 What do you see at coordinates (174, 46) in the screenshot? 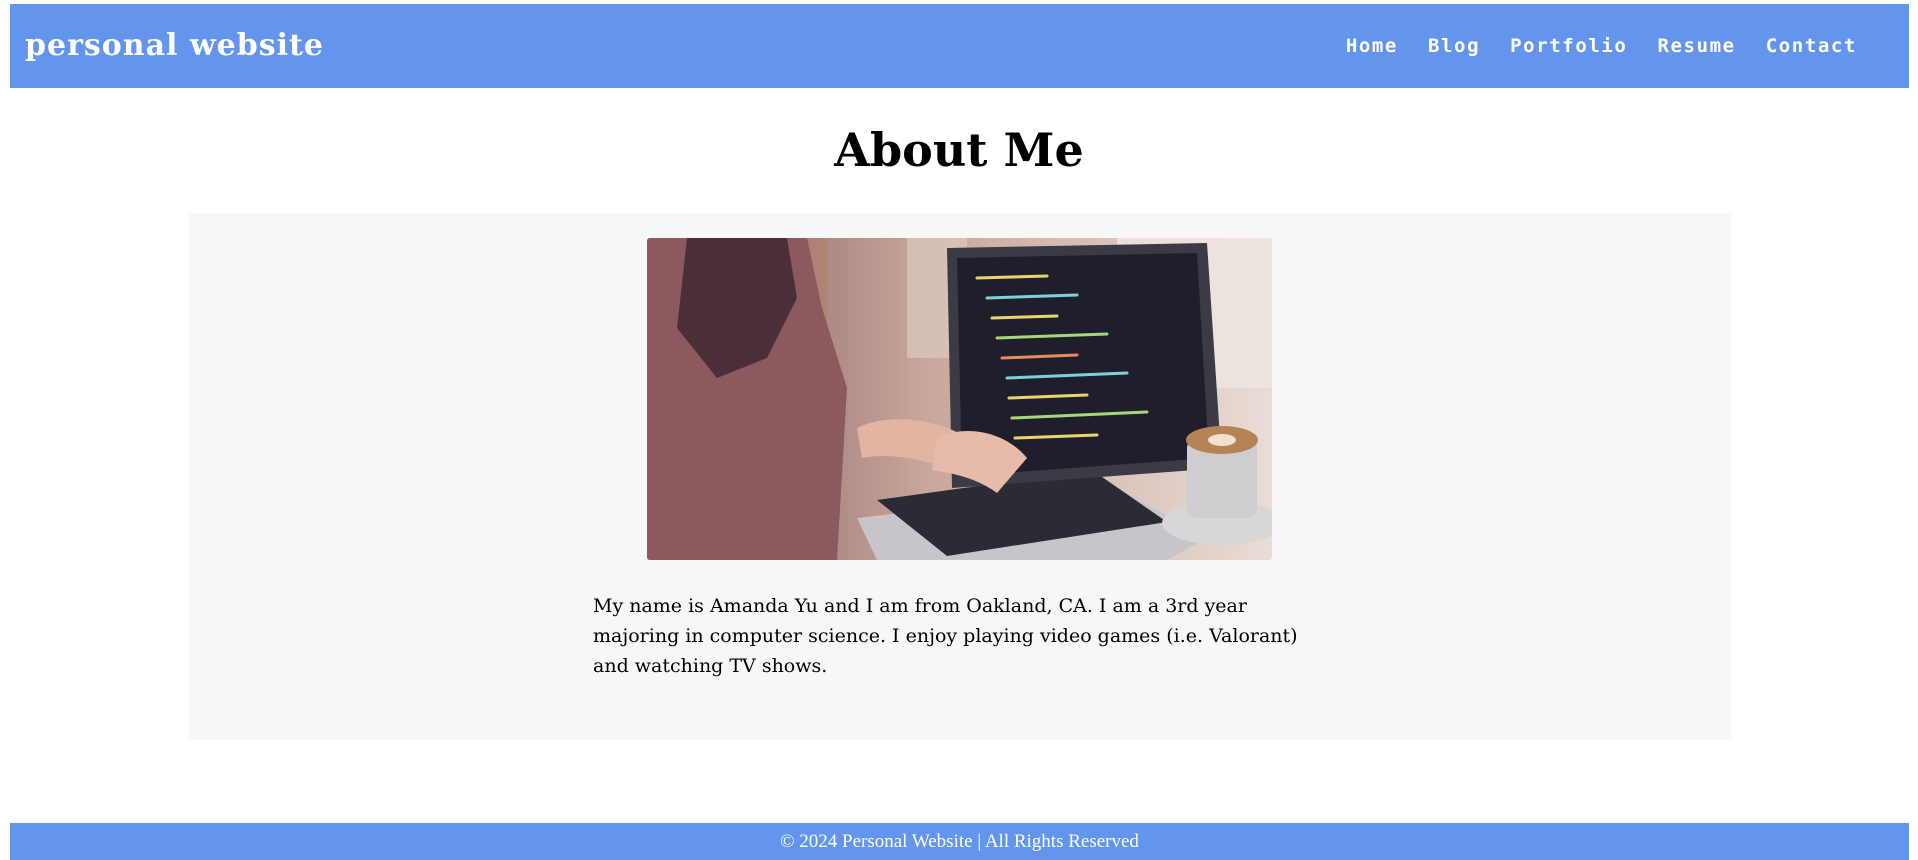
I see `site-title: personal website` at bounding box center [174, 46].